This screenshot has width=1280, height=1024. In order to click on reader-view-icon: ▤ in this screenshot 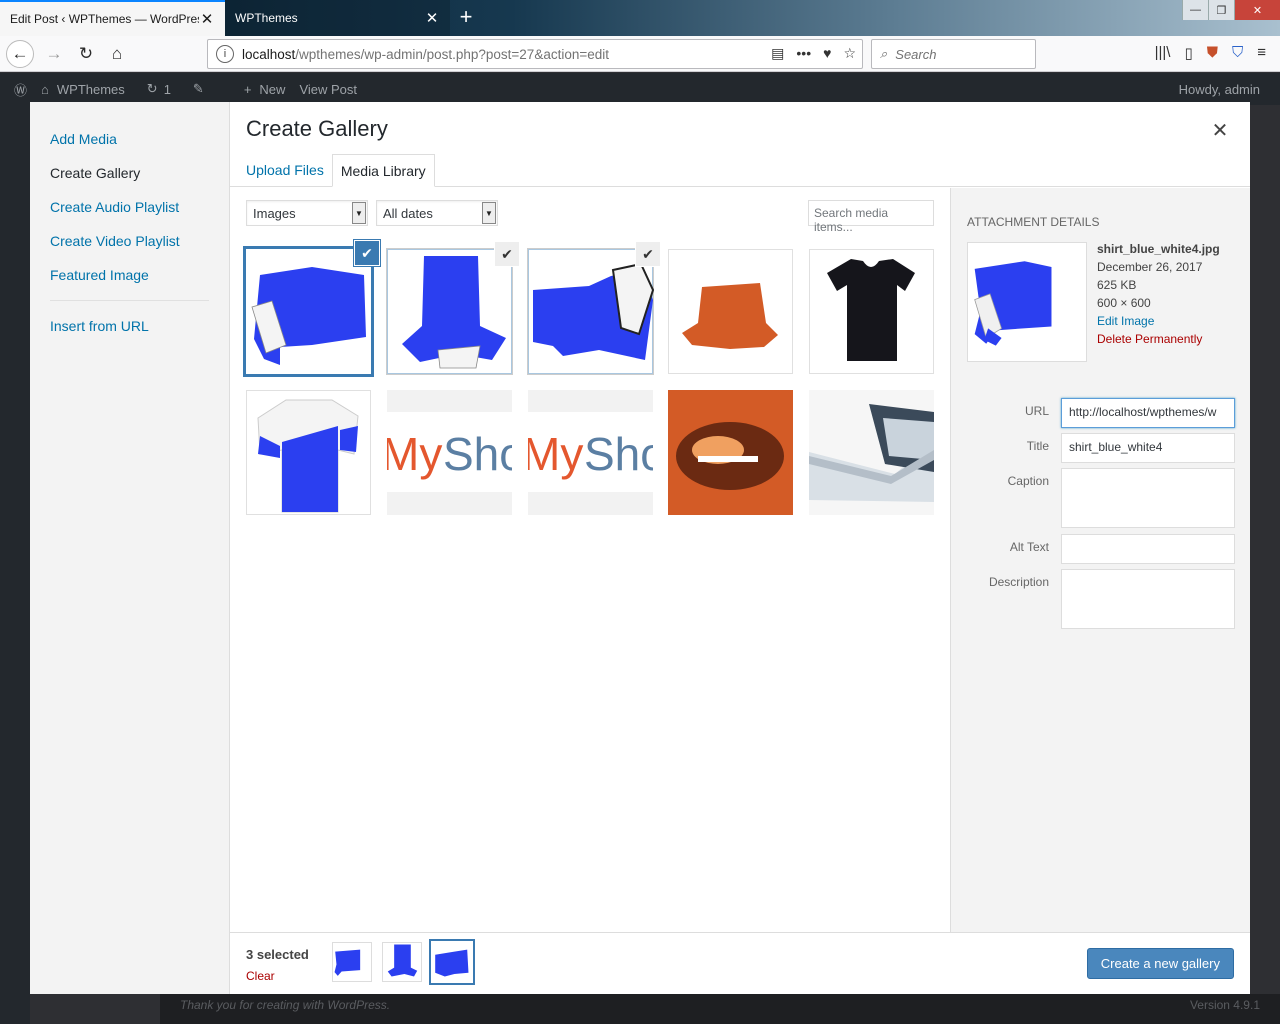, I will do `click(777, 53)`.